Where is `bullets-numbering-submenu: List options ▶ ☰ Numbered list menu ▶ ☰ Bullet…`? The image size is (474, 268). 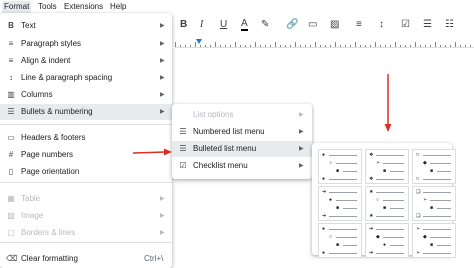
bullets-numbering-submenu: List options ▶ ☰ Numbered list menu ▶ ☰ Bullet… is located at coordinates (242, 141).